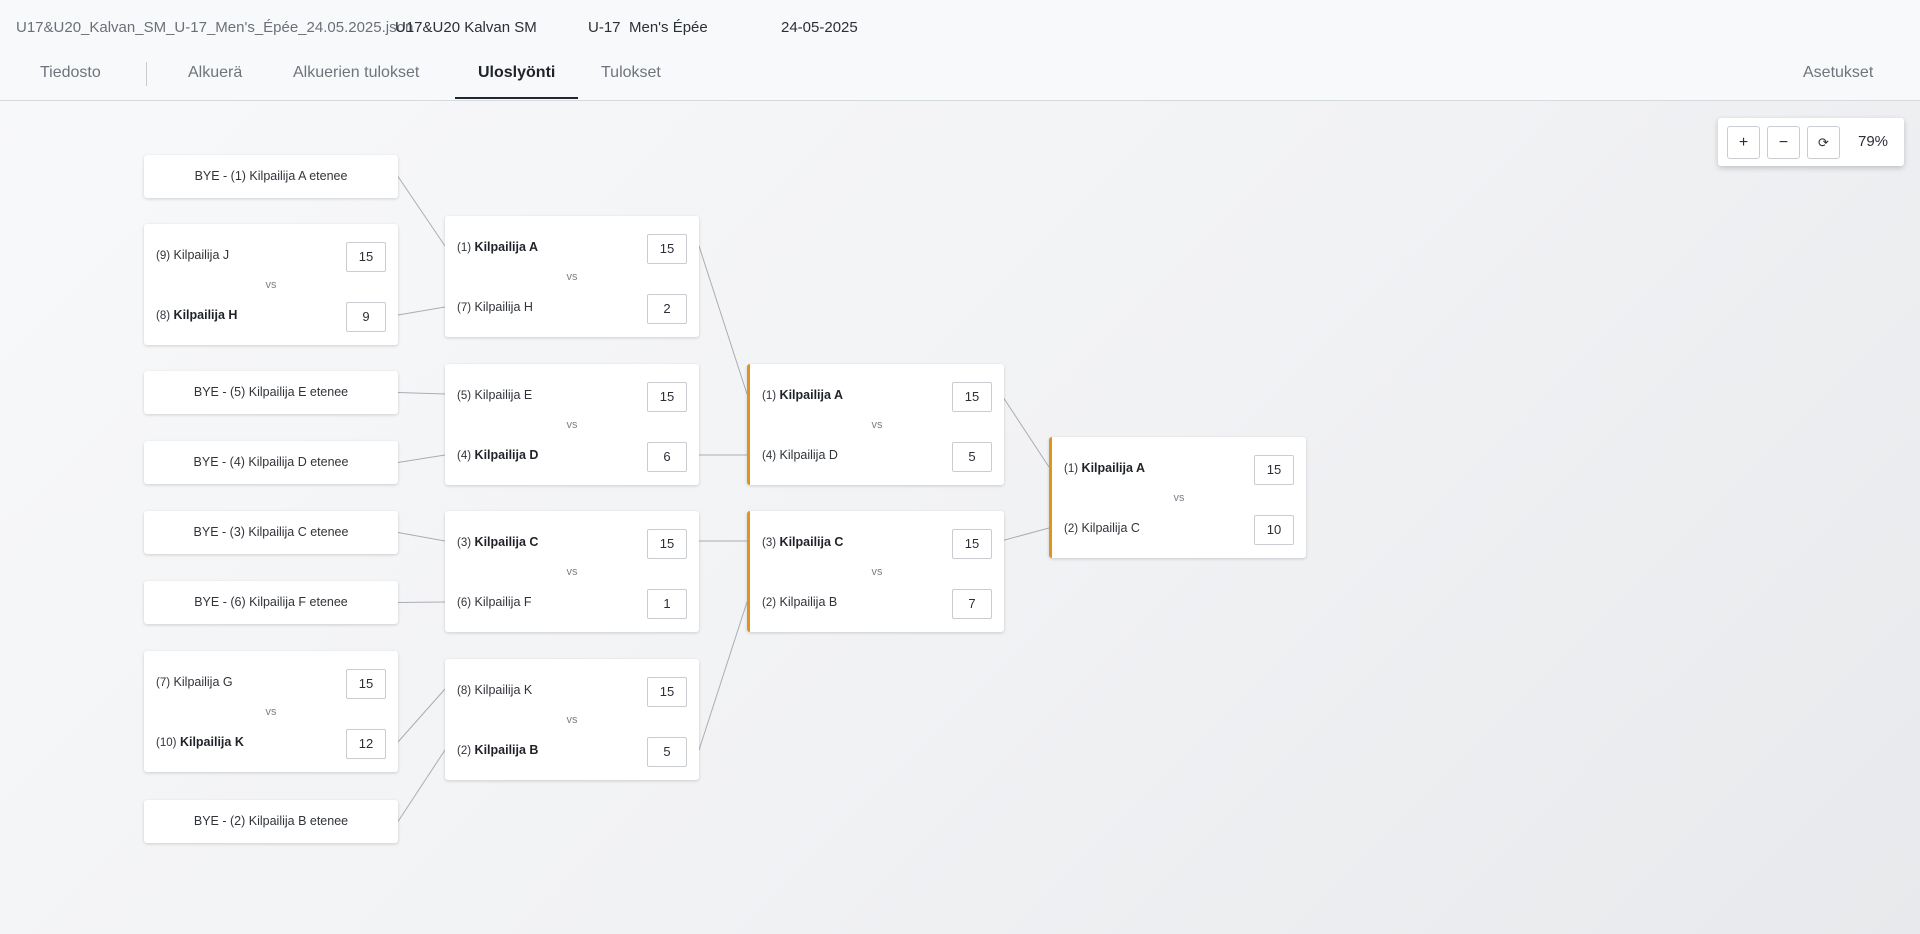 The image size is (1920, 934). I want to click on tab-divider, so click(146, 74).